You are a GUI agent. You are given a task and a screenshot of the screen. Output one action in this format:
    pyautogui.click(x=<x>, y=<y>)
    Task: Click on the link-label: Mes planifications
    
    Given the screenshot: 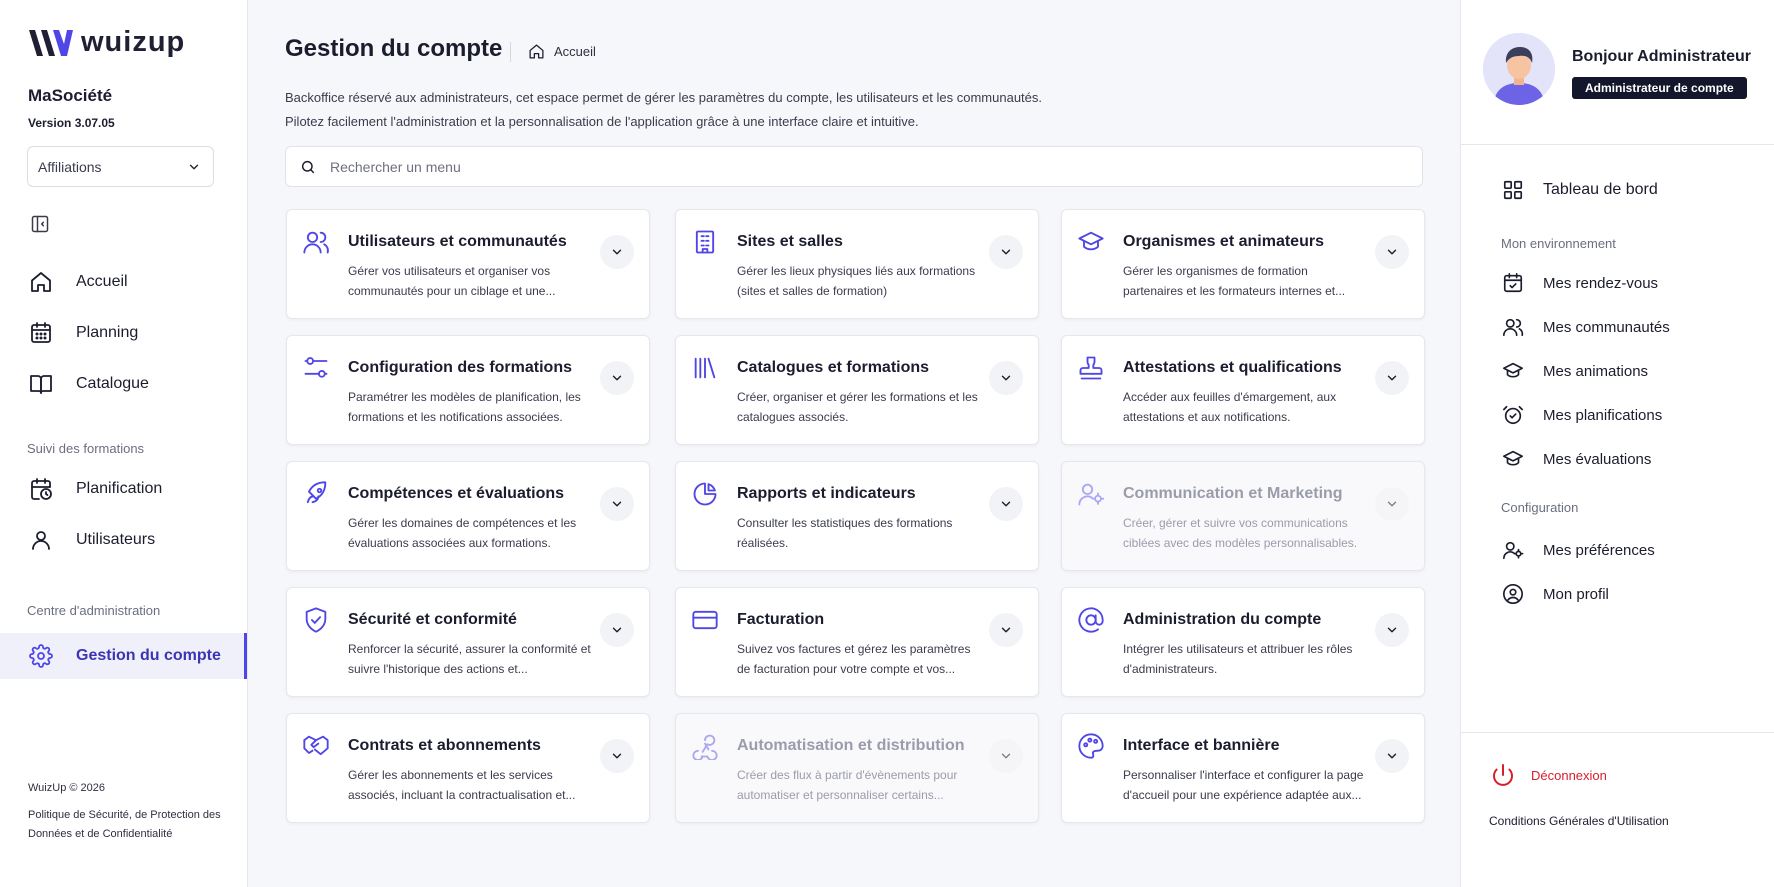 What is the action you would take?
    pyautogui.click(x=1603, y=415)
    